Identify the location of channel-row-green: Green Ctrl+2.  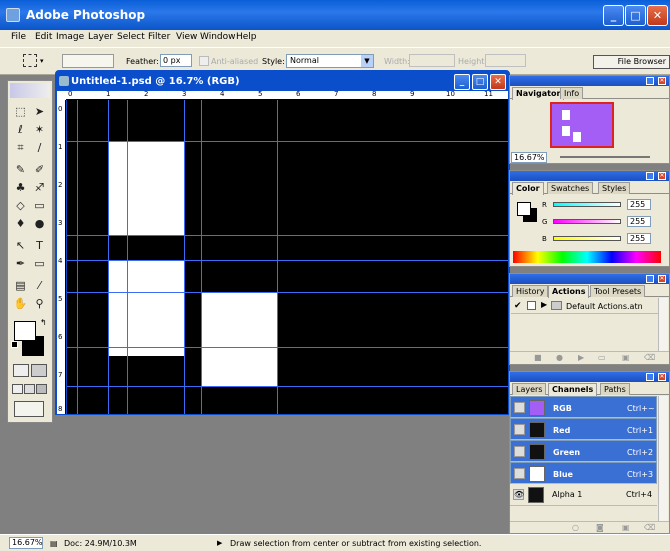
(583, 451).